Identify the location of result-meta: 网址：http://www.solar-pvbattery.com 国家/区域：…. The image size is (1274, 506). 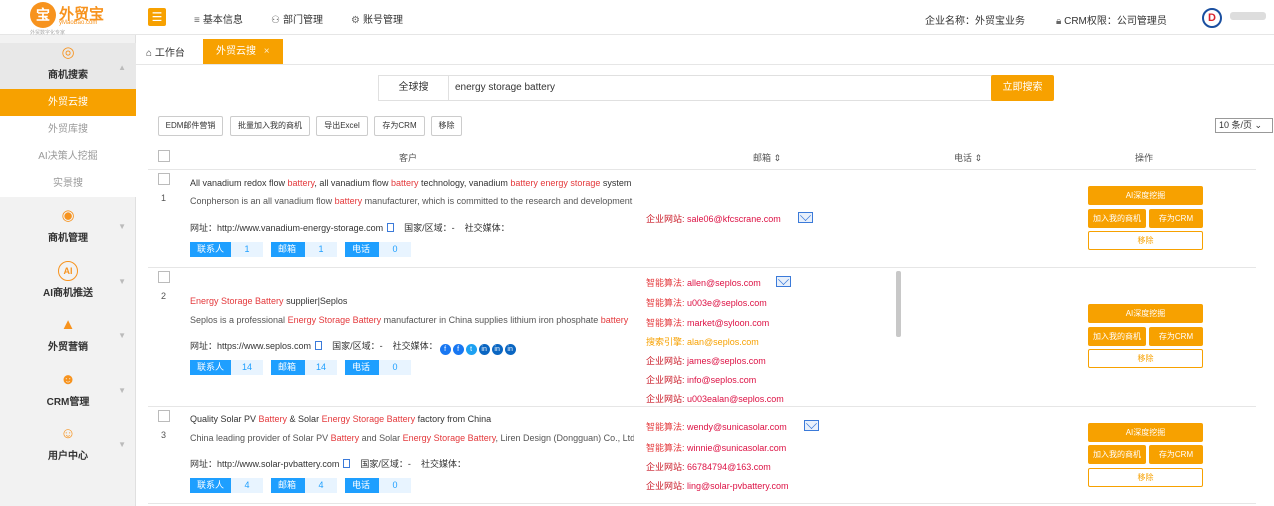
(328, 463).